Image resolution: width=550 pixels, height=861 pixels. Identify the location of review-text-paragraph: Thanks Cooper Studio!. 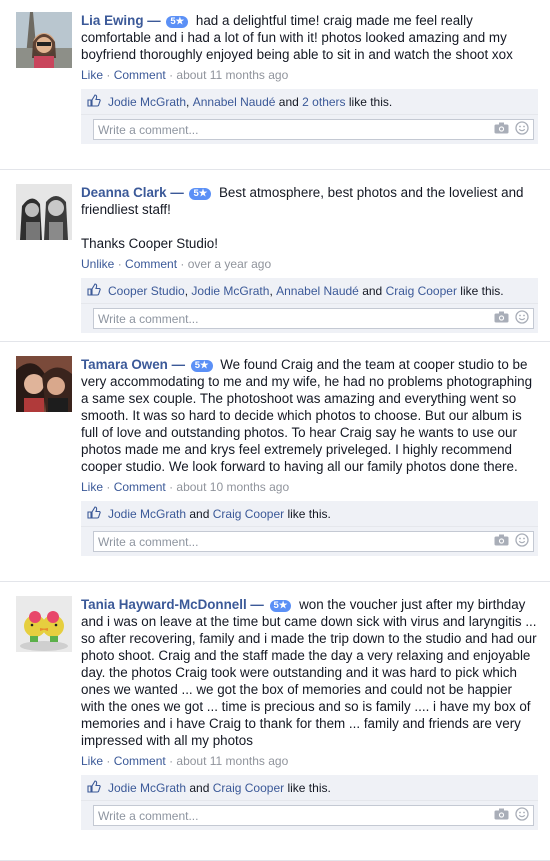
(149, 243).